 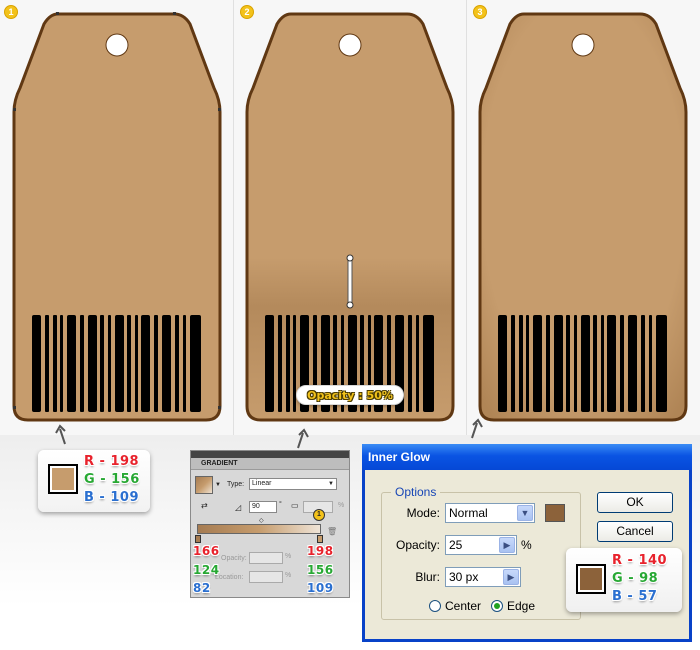 I want to click on left-stop-green: 124, so click(x=206, y=570).